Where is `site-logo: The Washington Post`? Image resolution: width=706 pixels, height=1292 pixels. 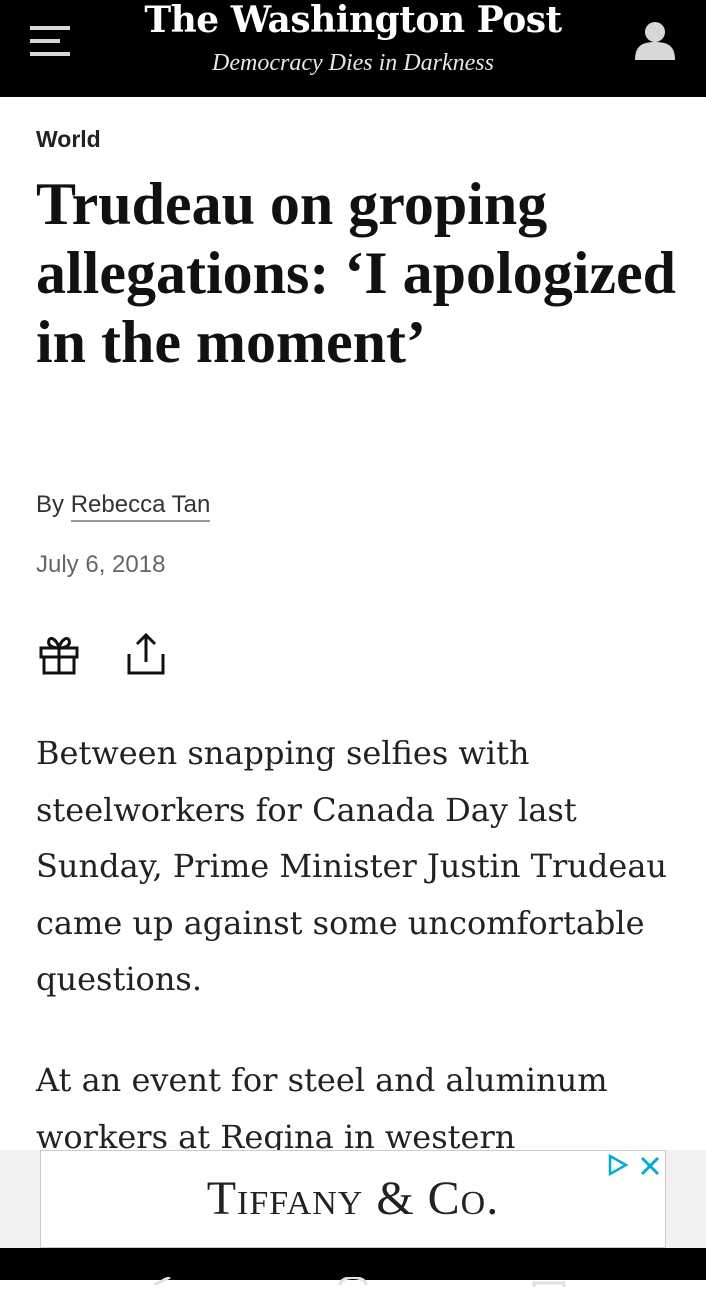 site-logo: The Washington Post is located at coordinates (353, 20).